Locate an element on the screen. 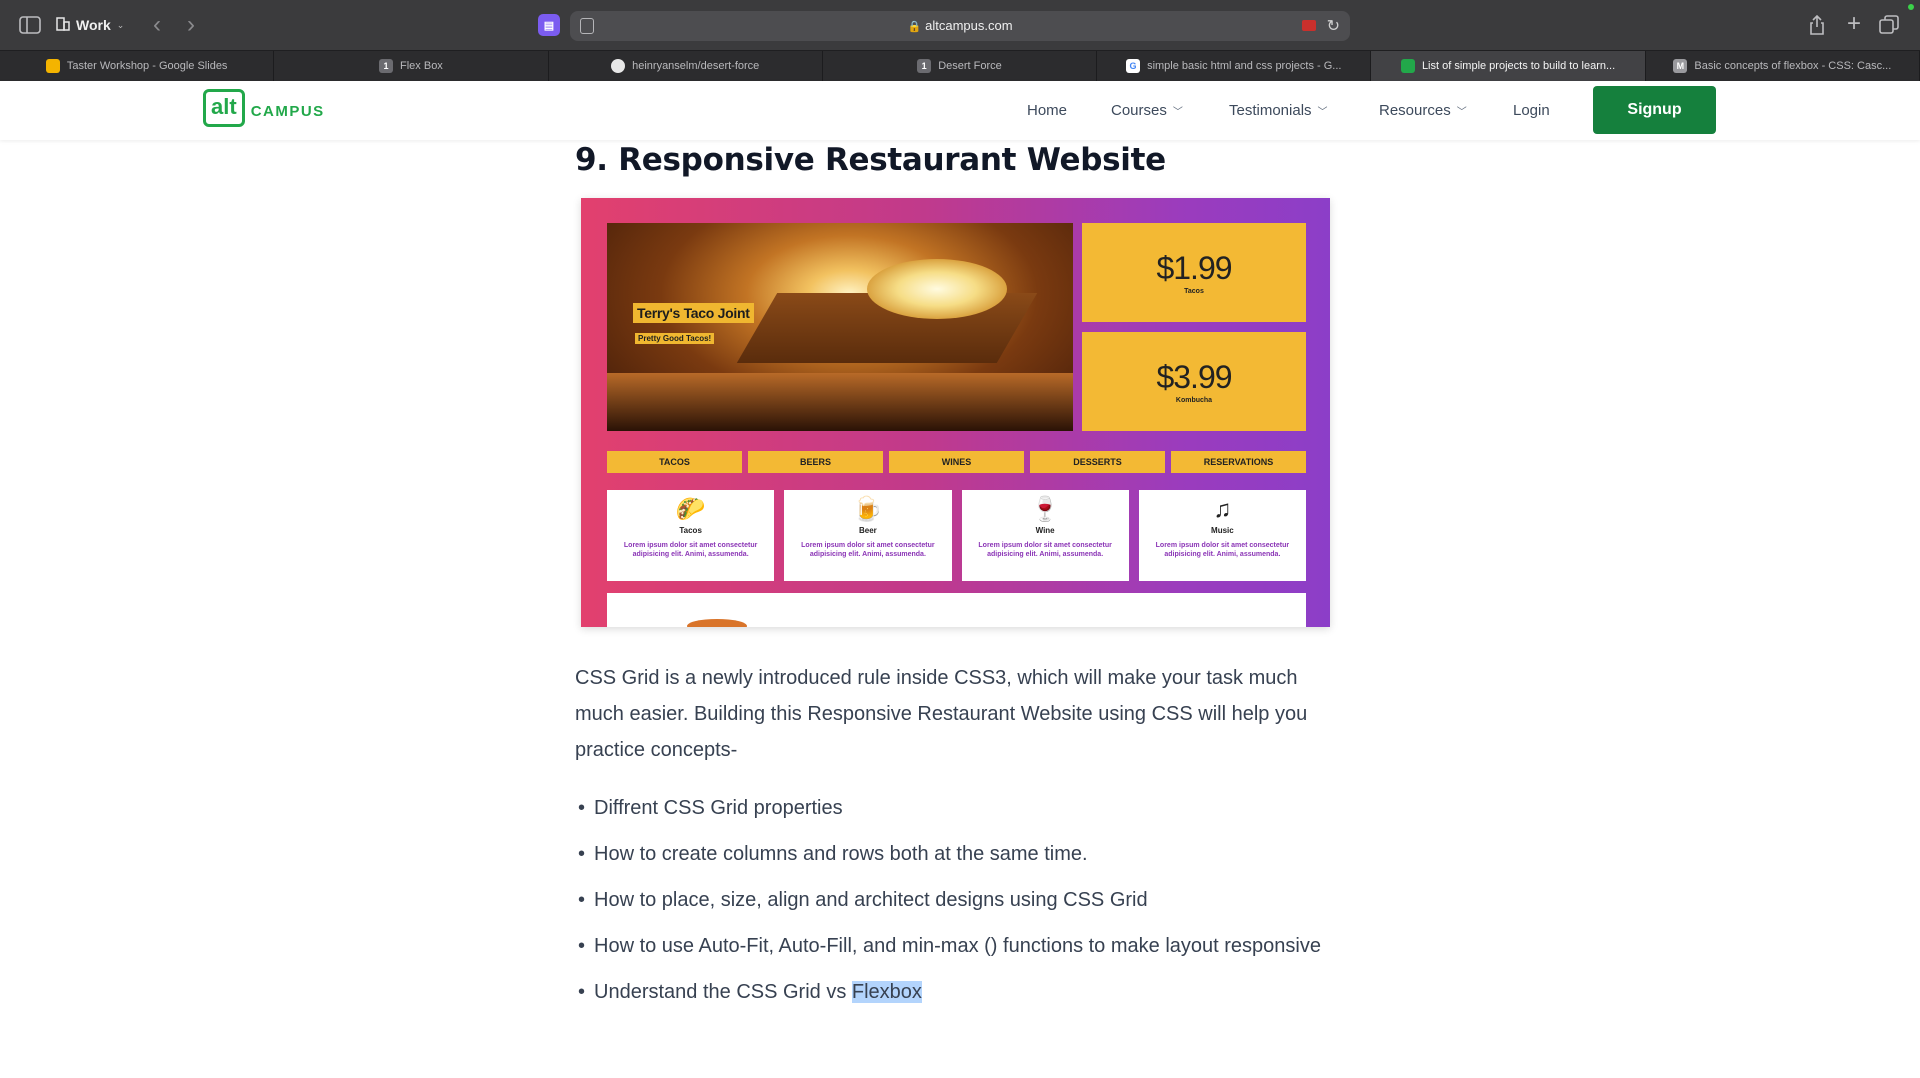 The image size is (1920, 1078). list-item: • Understand the CSS Grid vs Flexbox is located at coordinates (960, 992).